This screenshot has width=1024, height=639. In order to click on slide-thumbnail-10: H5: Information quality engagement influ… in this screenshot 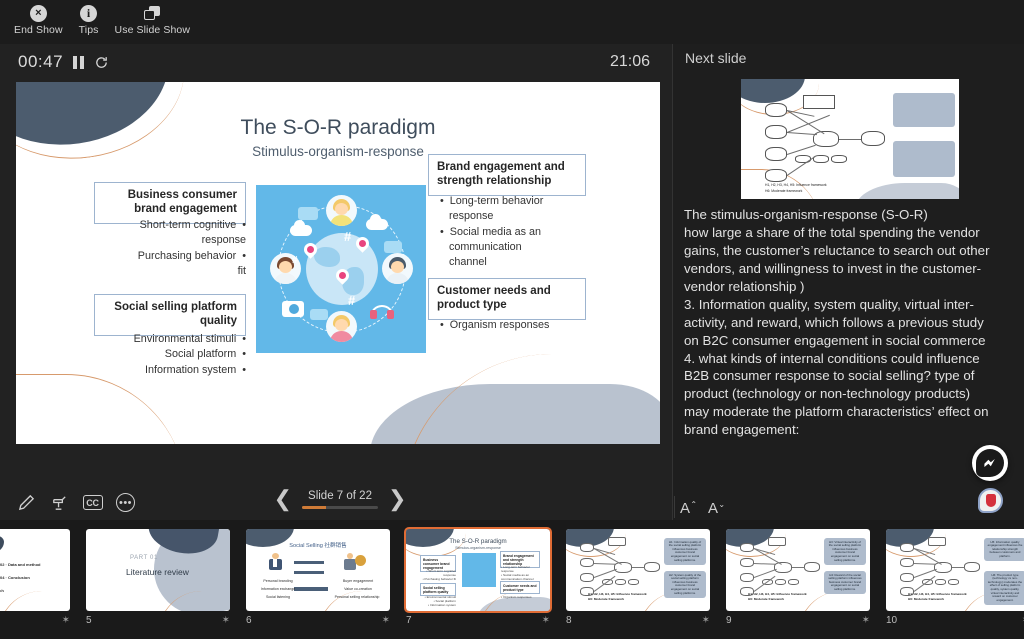, I will do `click(955, 570)`.